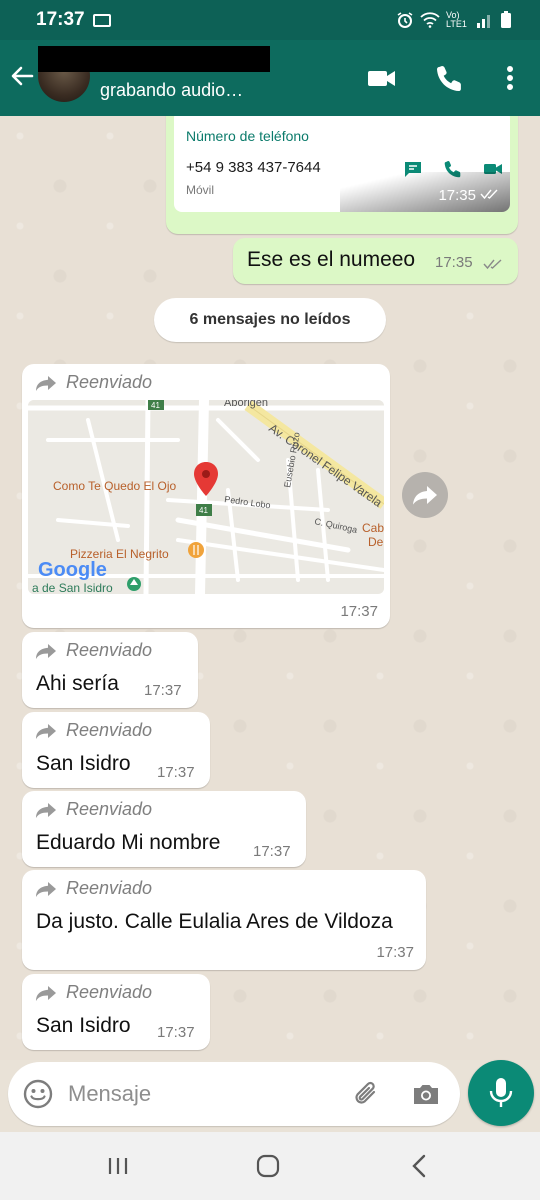 The width and height of the screenshot is (540, 1200). I want to click on message-text: Da justo. Calle Eulalia Ares de Vildoza, so click(214, 921).